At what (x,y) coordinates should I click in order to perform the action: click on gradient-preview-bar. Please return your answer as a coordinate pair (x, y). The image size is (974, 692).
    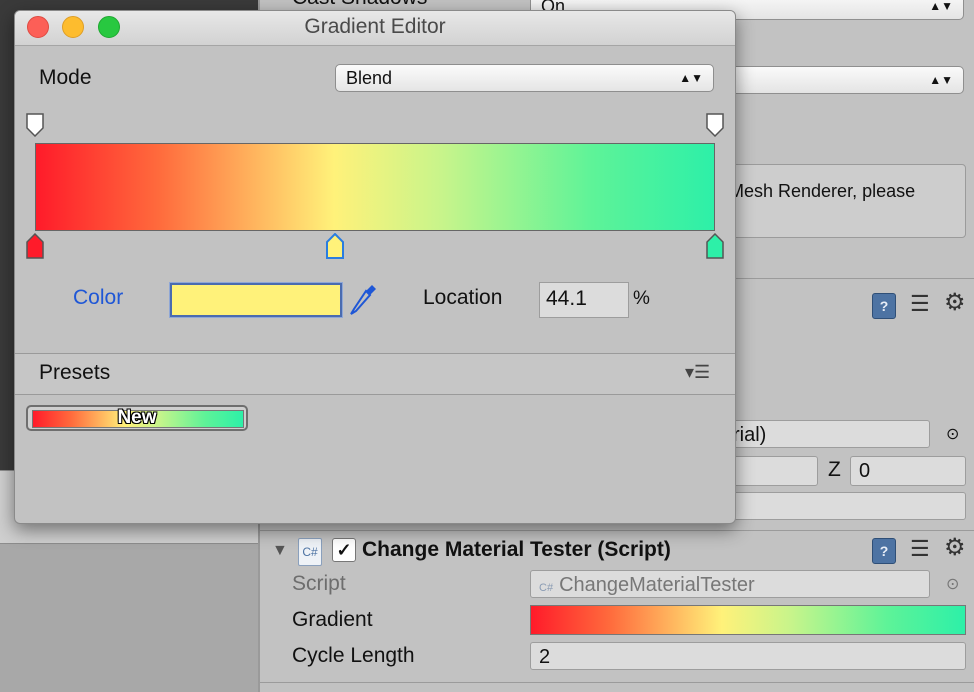
    Looking at the image, I should click on (375, 187).